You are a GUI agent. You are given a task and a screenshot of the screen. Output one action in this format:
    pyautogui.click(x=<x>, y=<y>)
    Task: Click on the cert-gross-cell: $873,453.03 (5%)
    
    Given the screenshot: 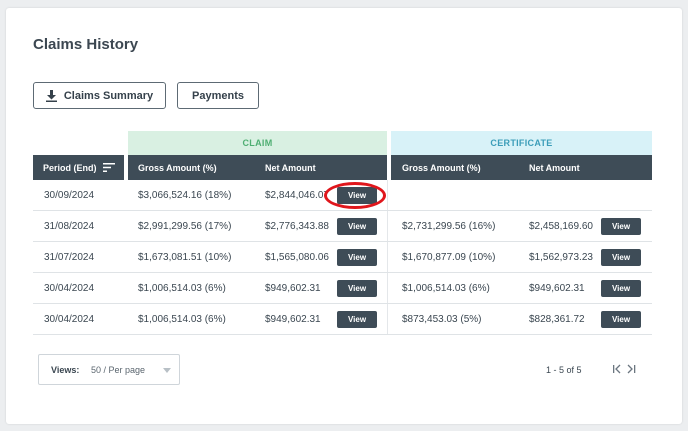 What is the action you would take?
    pyautogui.click(x=442, y=319)
    